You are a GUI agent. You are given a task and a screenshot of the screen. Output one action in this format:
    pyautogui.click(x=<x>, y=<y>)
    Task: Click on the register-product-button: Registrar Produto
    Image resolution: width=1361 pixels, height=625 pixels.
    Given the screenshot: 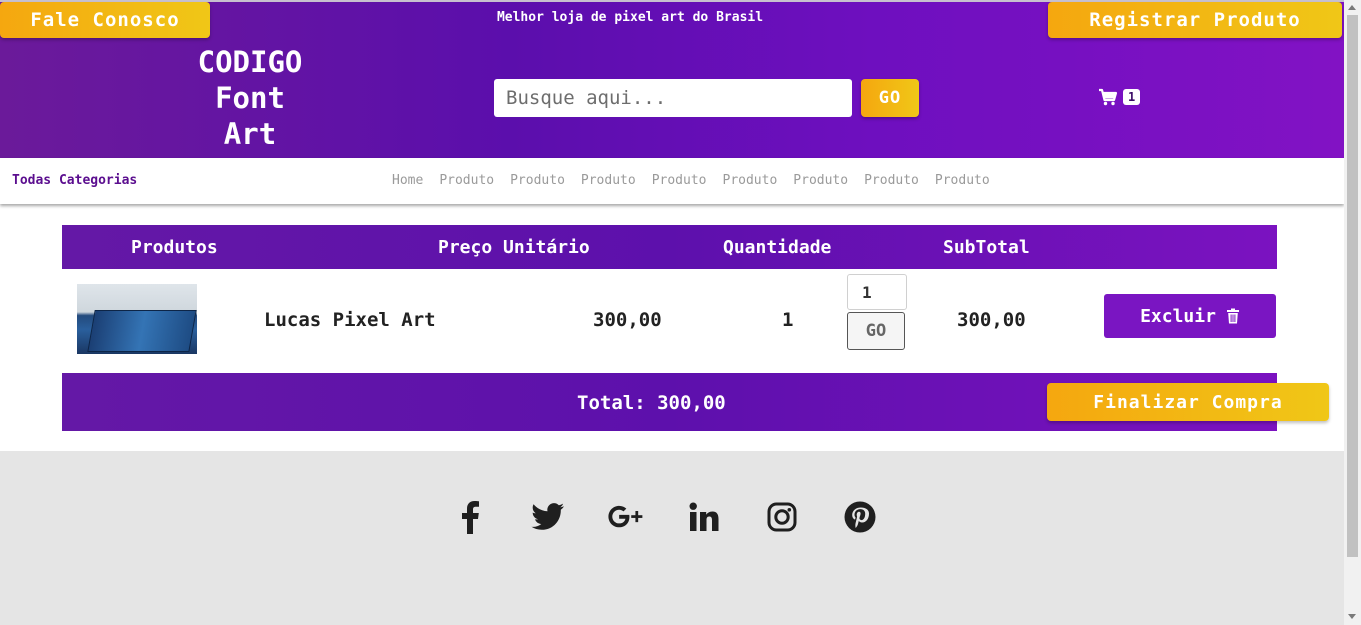 What is the action you would take?
    pyautogui.click(x=1195, y=20)
    